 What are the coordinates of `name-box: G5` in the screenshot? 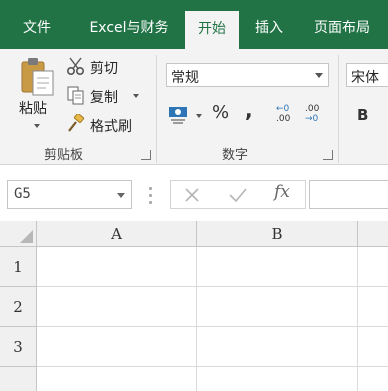 It's located at (69, 194).